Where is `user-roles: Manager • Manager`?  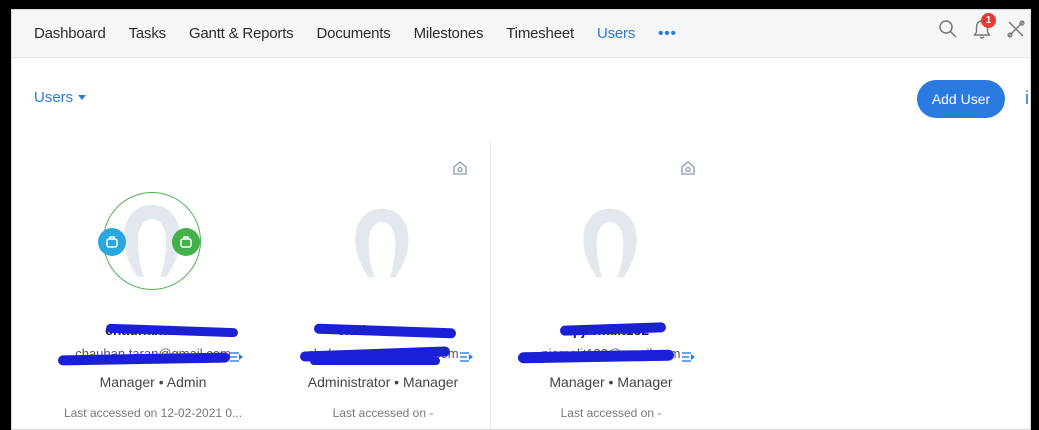
user-roles: Manager • Manager is located at coordinates (611, 382).